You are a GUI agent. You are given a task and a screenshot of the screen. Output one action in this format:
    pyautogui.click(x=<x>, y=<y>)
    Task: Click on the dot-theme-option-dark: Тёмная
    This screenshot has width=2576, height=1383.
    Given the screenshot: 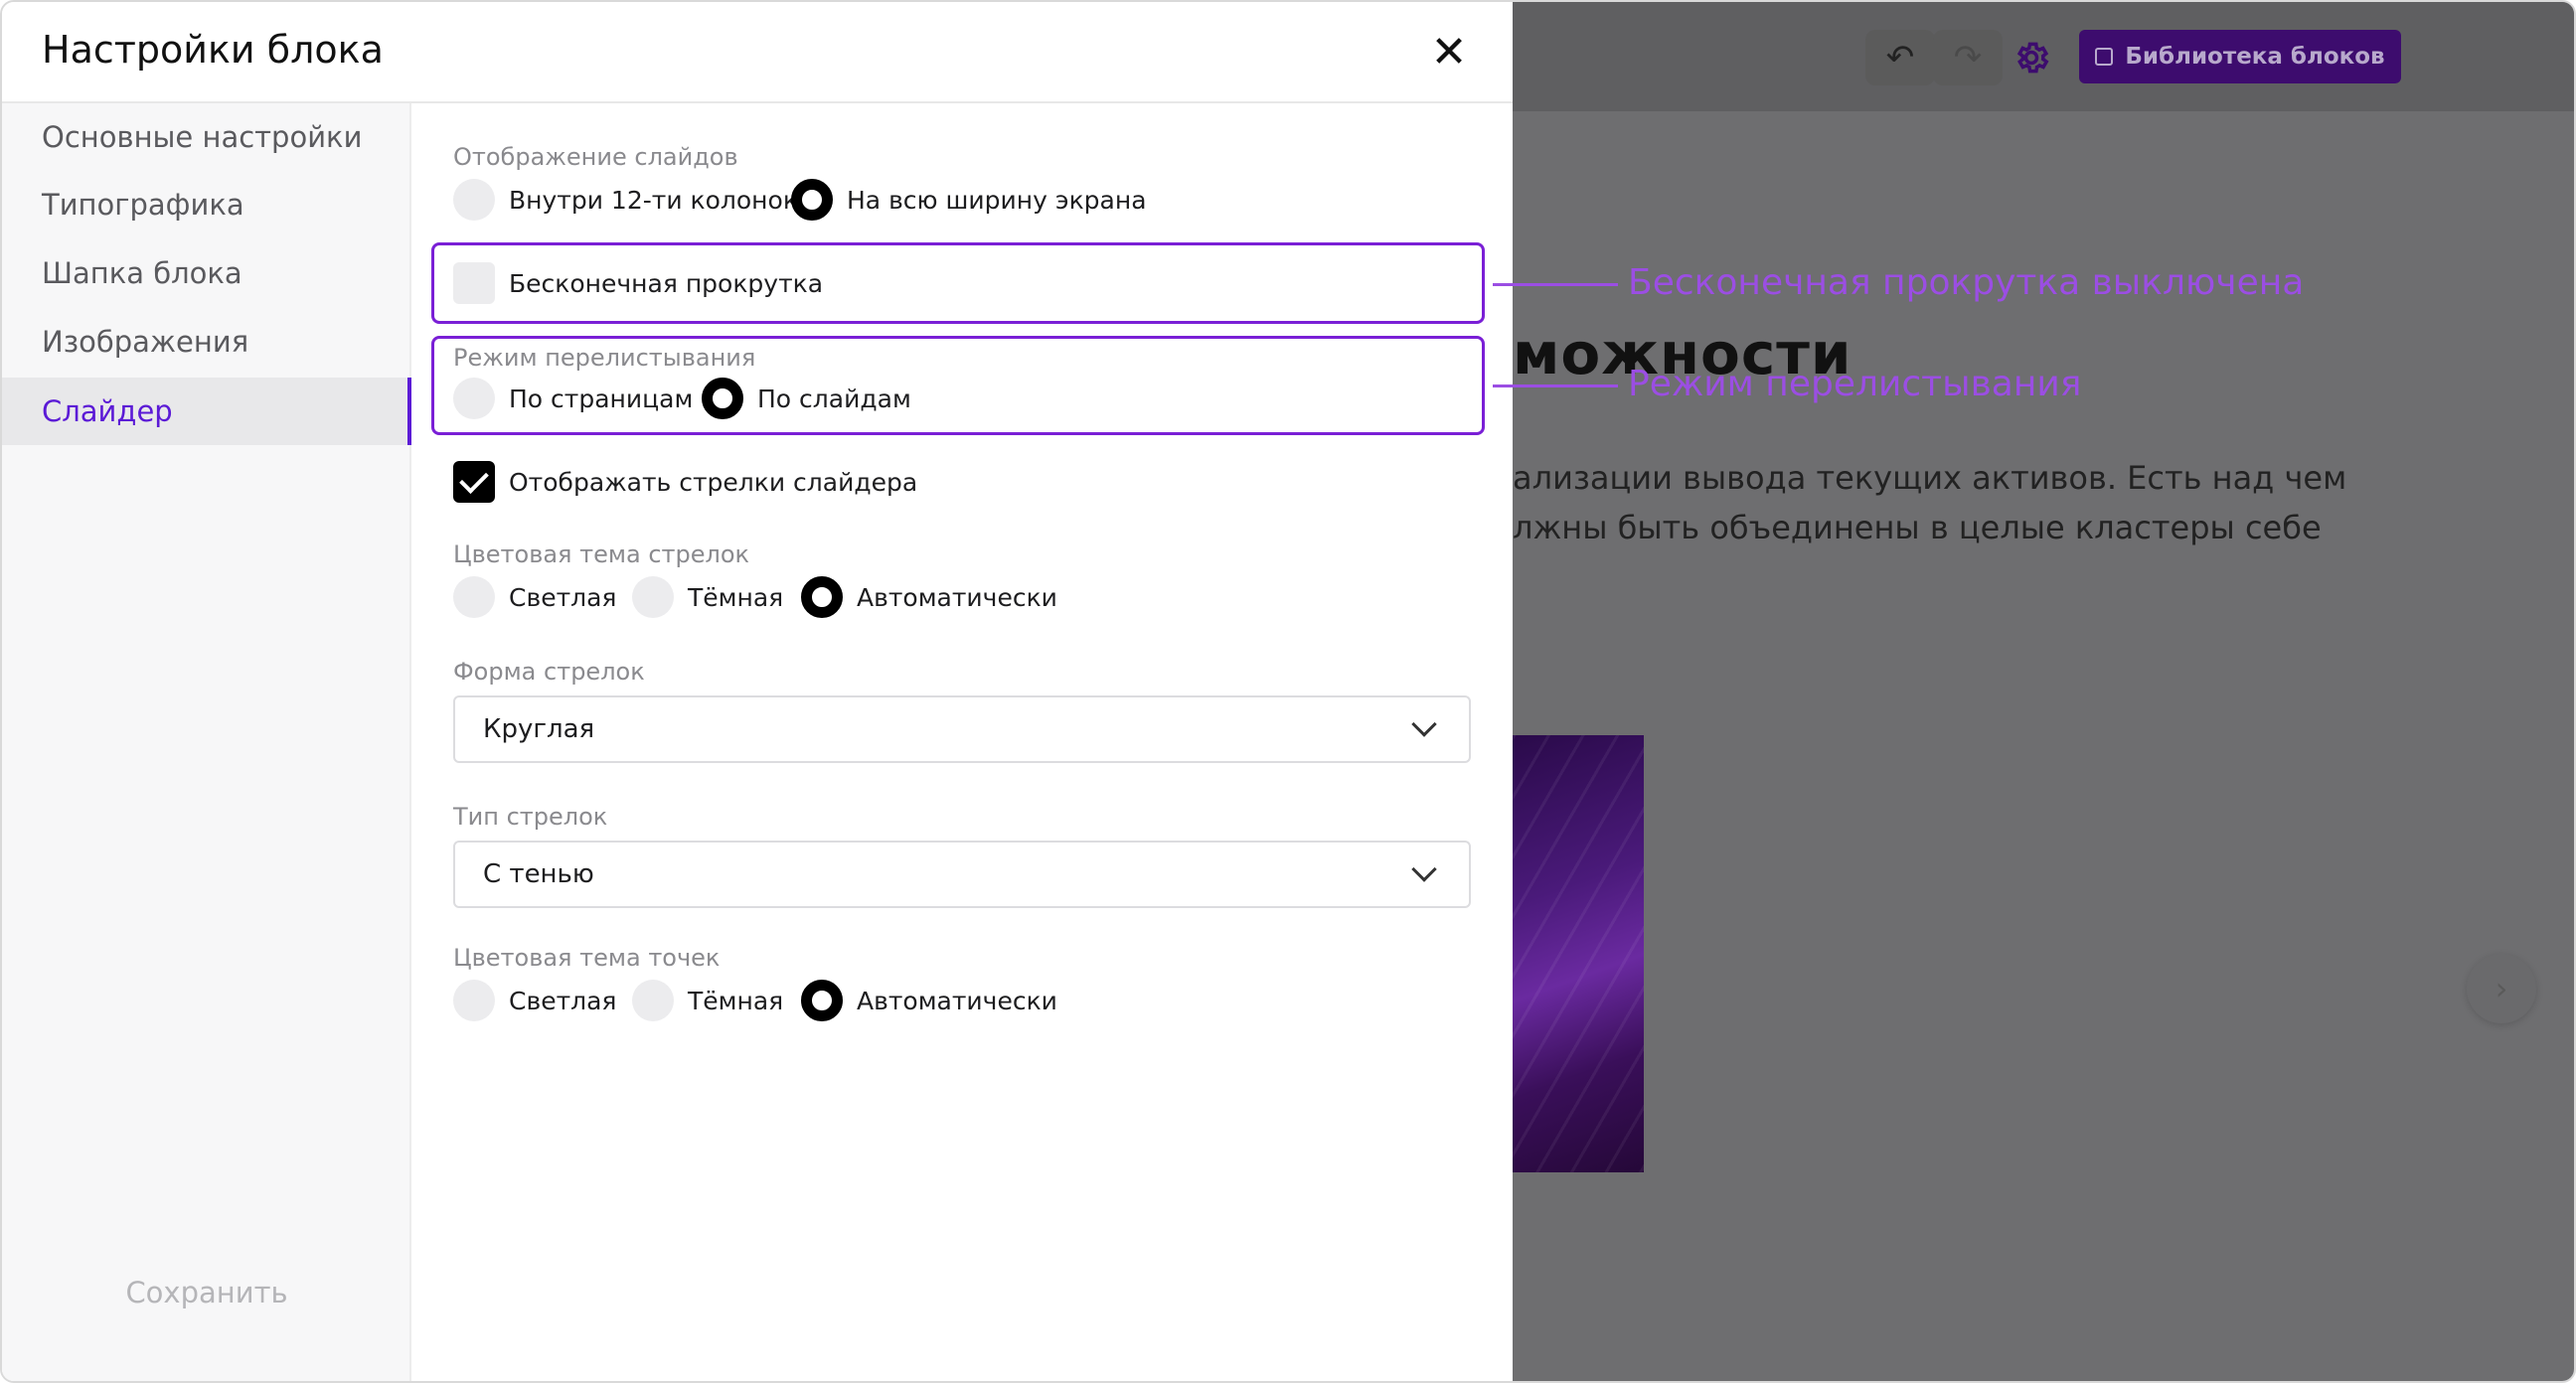 What is the action you would take?
    pyautogui.click(x=707, y=1001)
    